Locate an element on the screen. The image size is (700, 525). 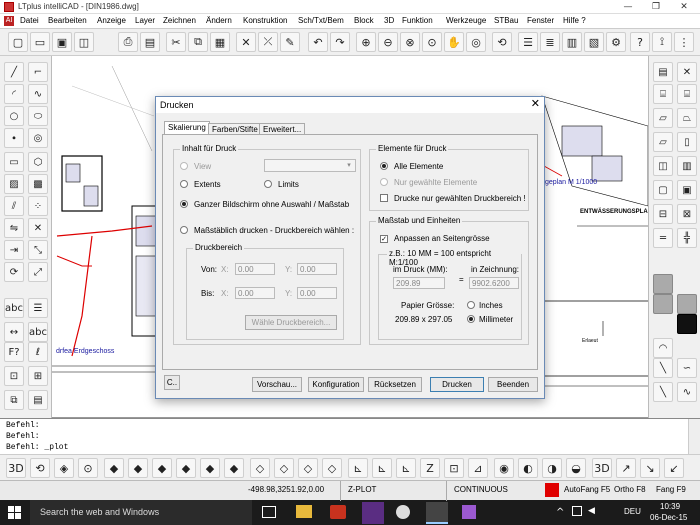
circle-icon: ○ is located at coordinates (14, 116).